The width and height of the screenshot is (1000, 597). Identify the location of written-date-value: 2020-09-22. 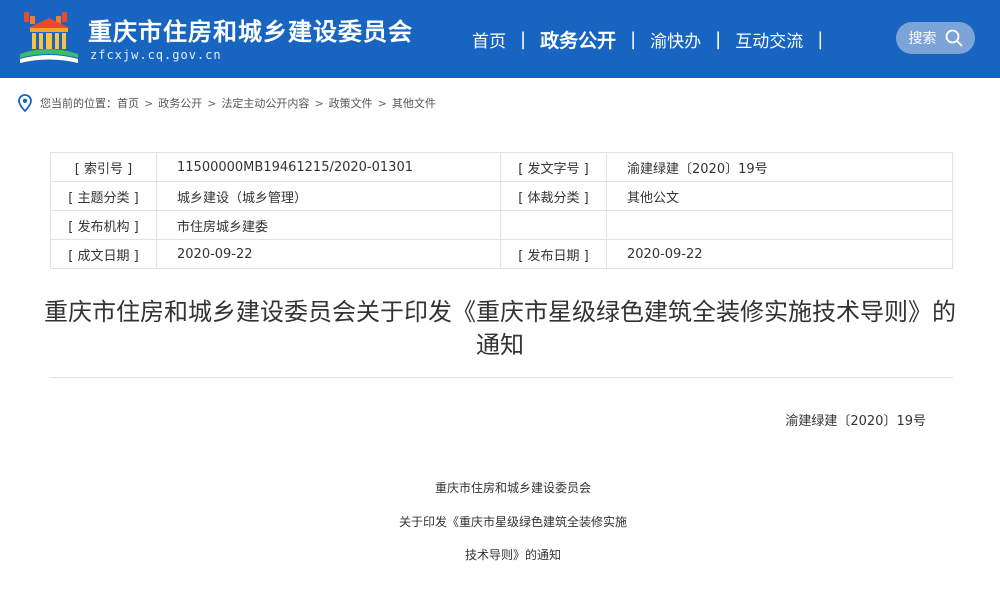
(328, 254).